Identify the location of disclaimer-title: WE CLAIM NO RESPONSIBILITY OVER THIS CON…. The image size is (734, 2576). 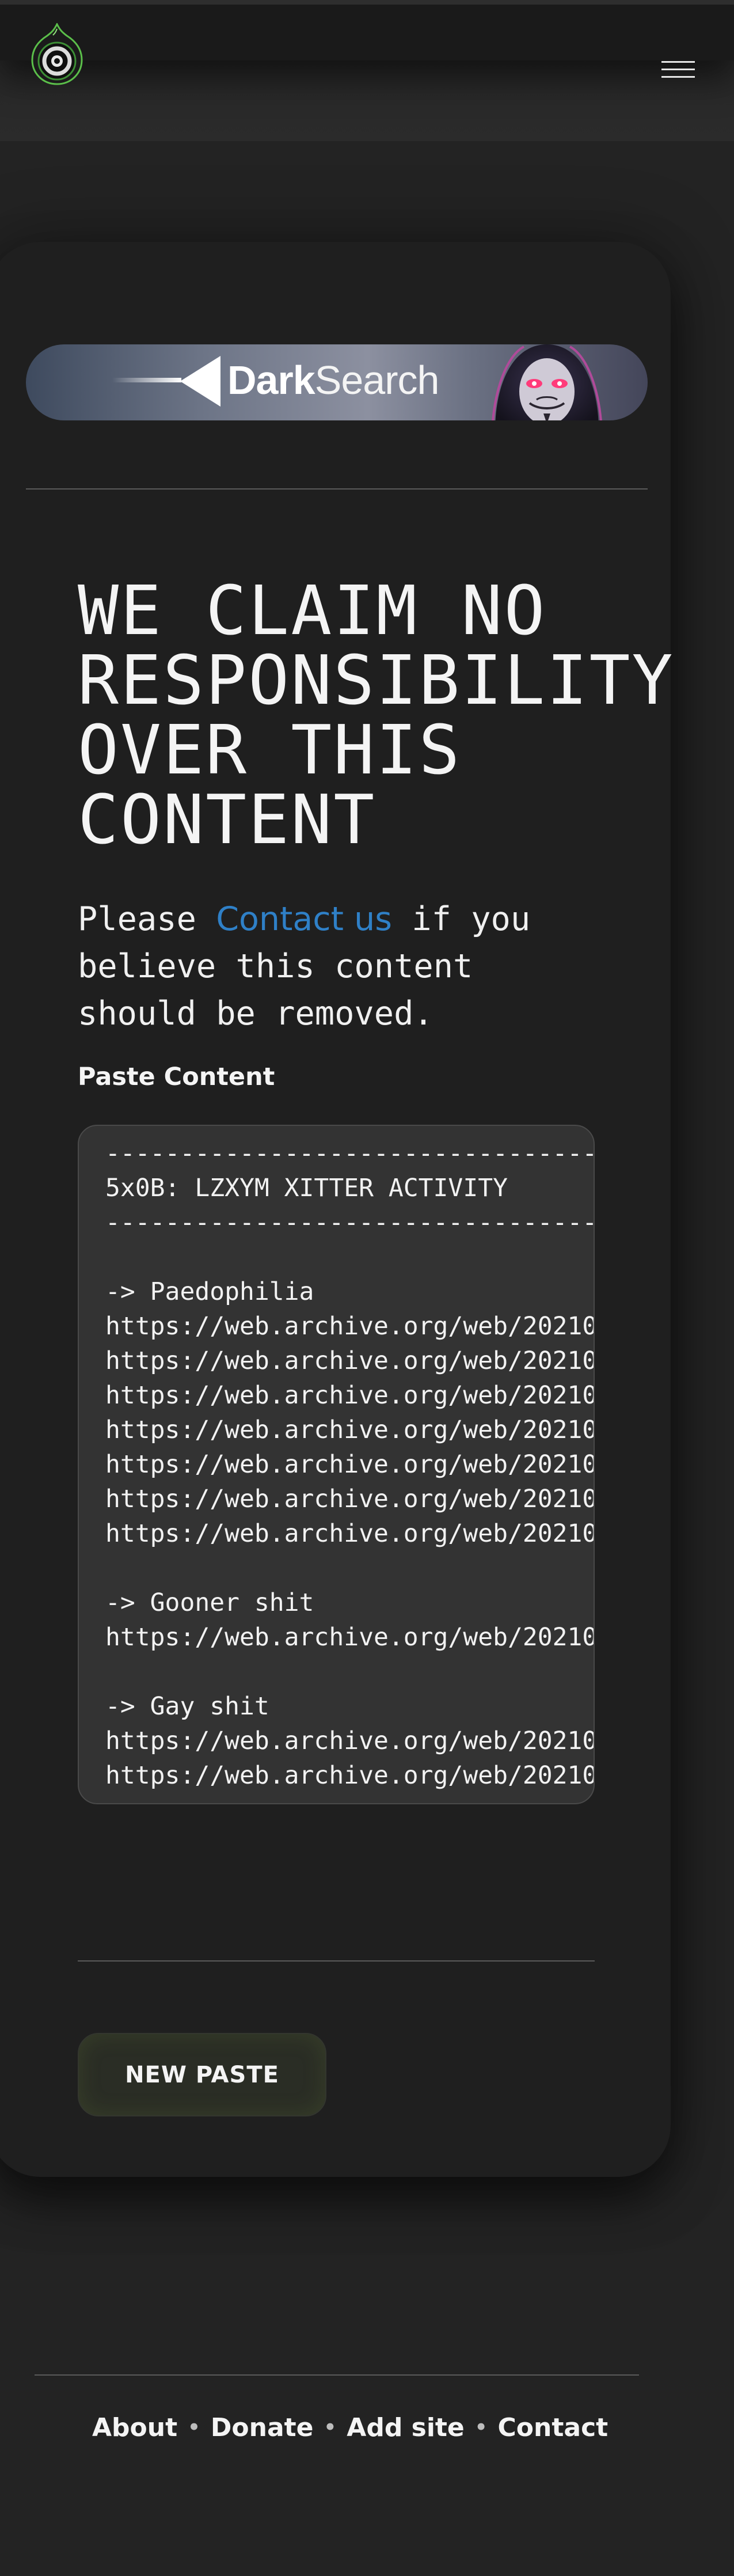
(376, 715).